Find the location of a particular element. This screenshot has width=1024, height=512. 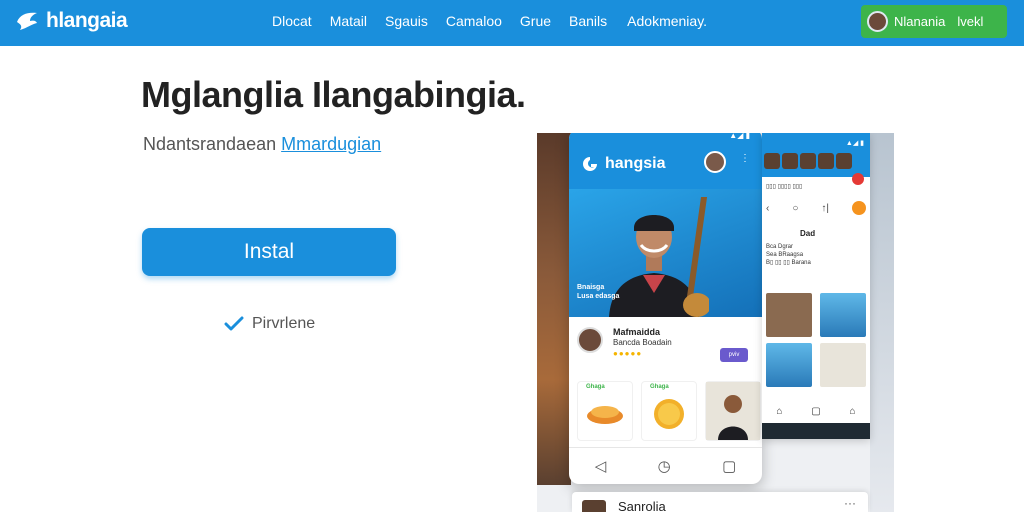

caption-line-2: Lusa edasga is located at coordinates (598, 296).